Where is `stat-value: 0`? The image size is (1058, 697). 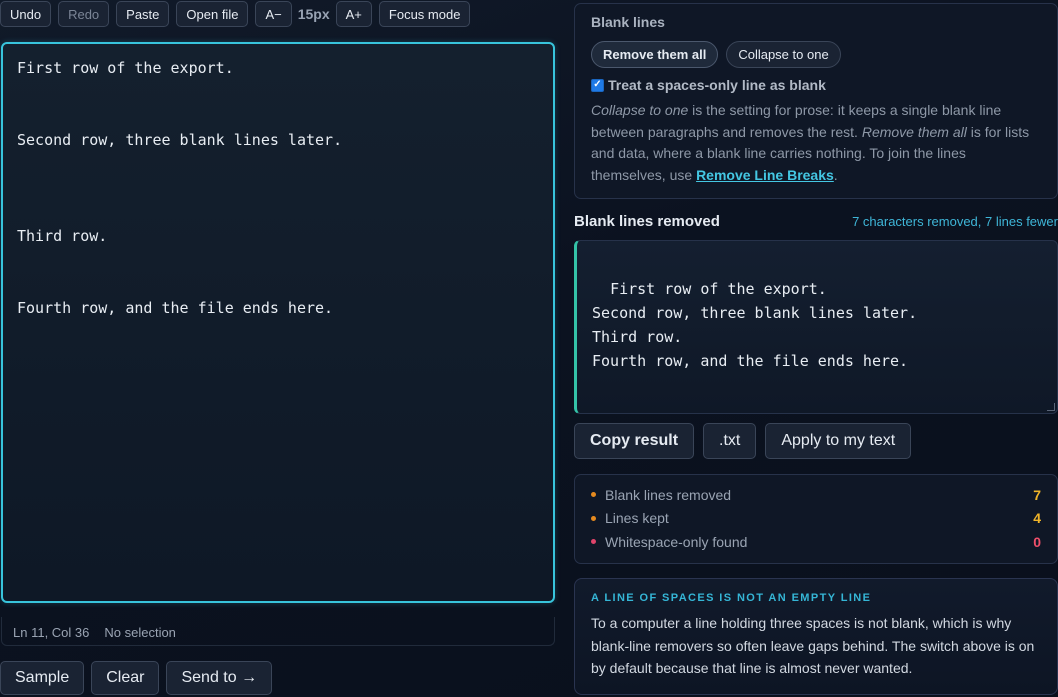
stat-value: 0 is located at coordinates (1037, 541).